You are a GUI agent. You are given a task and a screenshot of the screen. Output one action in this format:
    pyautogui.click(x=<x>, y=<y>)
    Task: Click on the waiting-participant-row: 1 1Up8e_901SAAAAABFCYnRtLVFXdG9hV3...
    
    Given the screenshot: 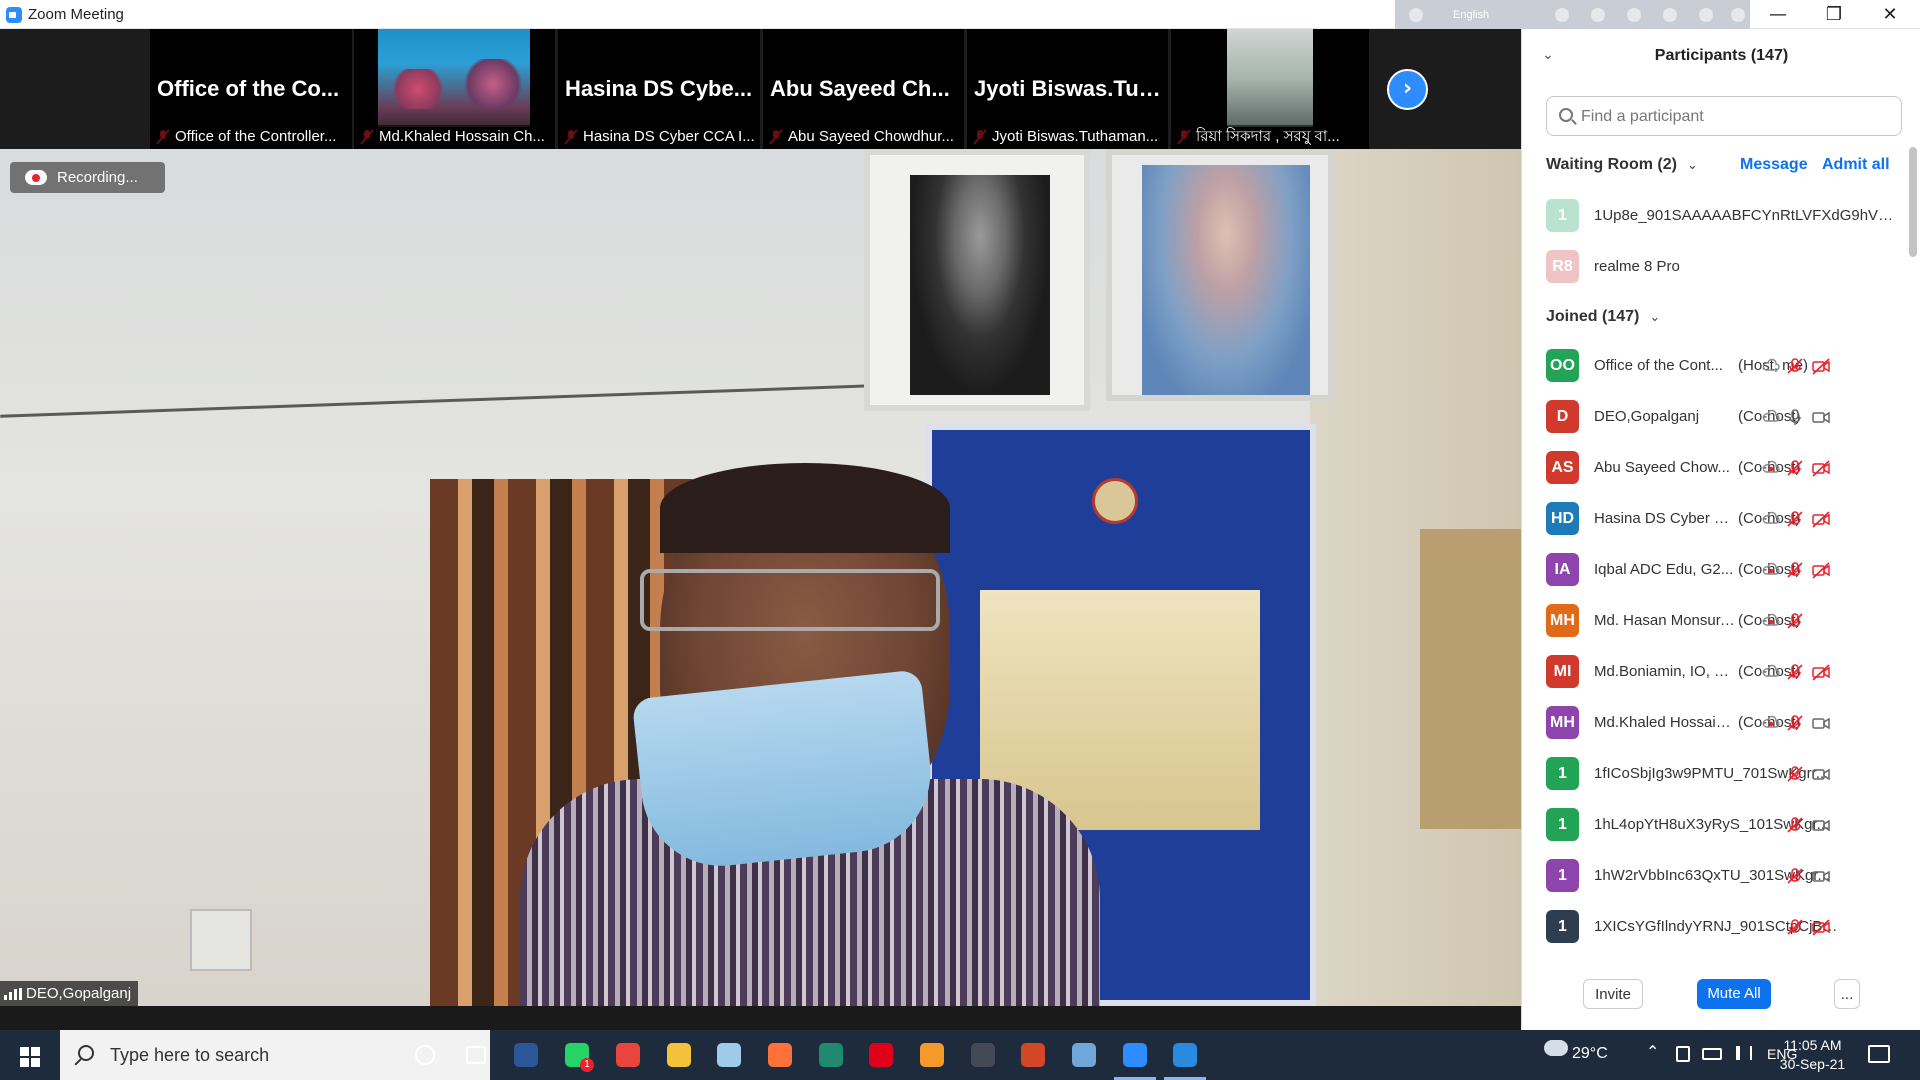 What is the action you would take?
    pyautogui.click(x=1724, y=216)
    